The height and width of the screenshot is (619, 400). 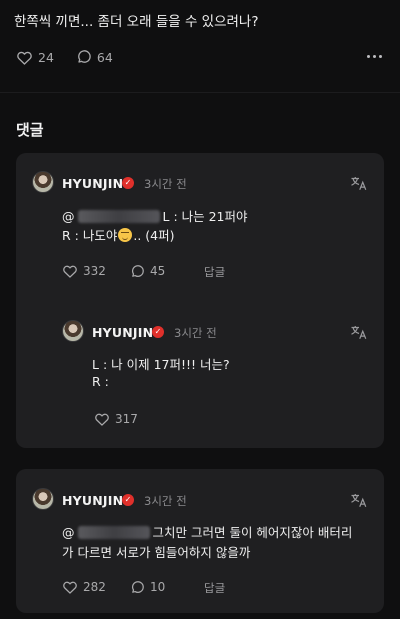 What do you see at coordinates (252, 532) in the screenshot?
I see `comment-text-part: 그치만 그러면 둘이 헤어지잖아 배터리` at bounding box center [252, 532].